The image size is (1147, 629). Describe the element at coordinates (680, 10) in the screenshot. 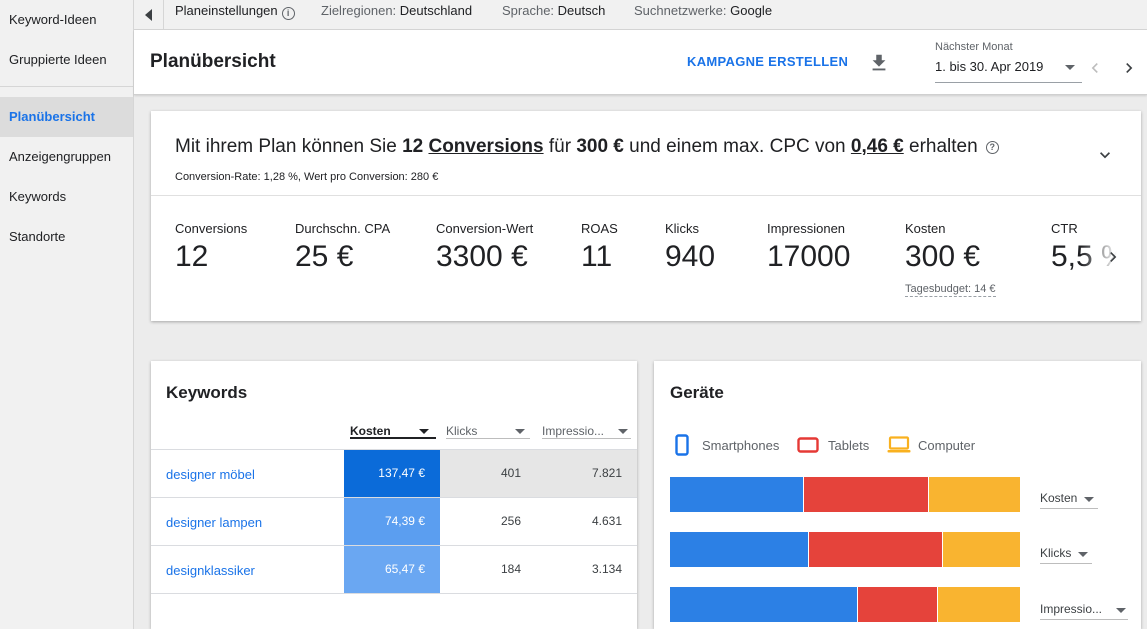

I see `networks-label: Suchnetzwerke:` at that location.